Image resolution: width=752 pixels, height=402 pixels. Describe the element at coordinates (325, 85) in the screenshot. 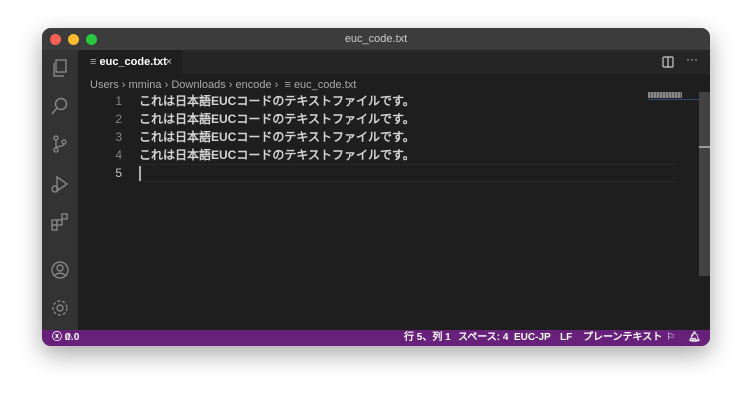

I see `breadcrumb-item: euc_code.txt` at that location.